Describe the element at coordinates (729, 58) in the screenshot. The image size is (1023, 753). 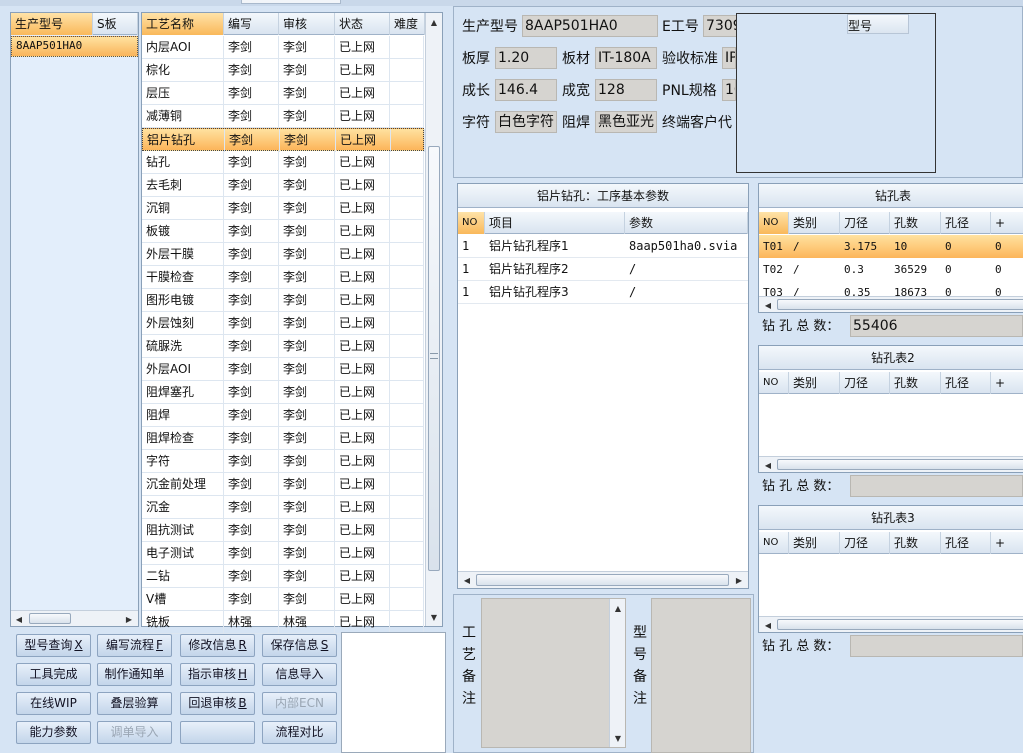
I see `standard-field: IP` at that location.